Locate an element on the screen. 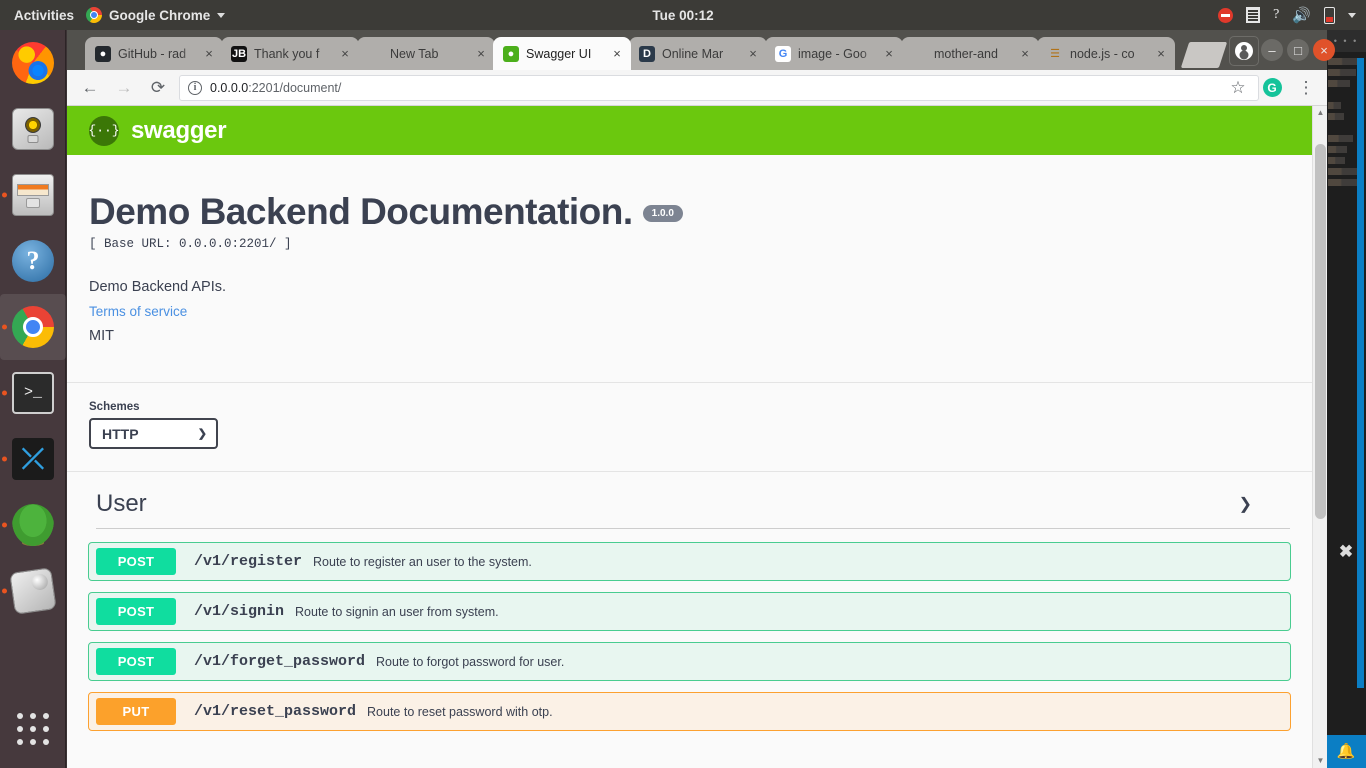 This screenshot has width=1366, height=768. operation-summary: Route to signin an user from system. is located at coordinates (397, 611).